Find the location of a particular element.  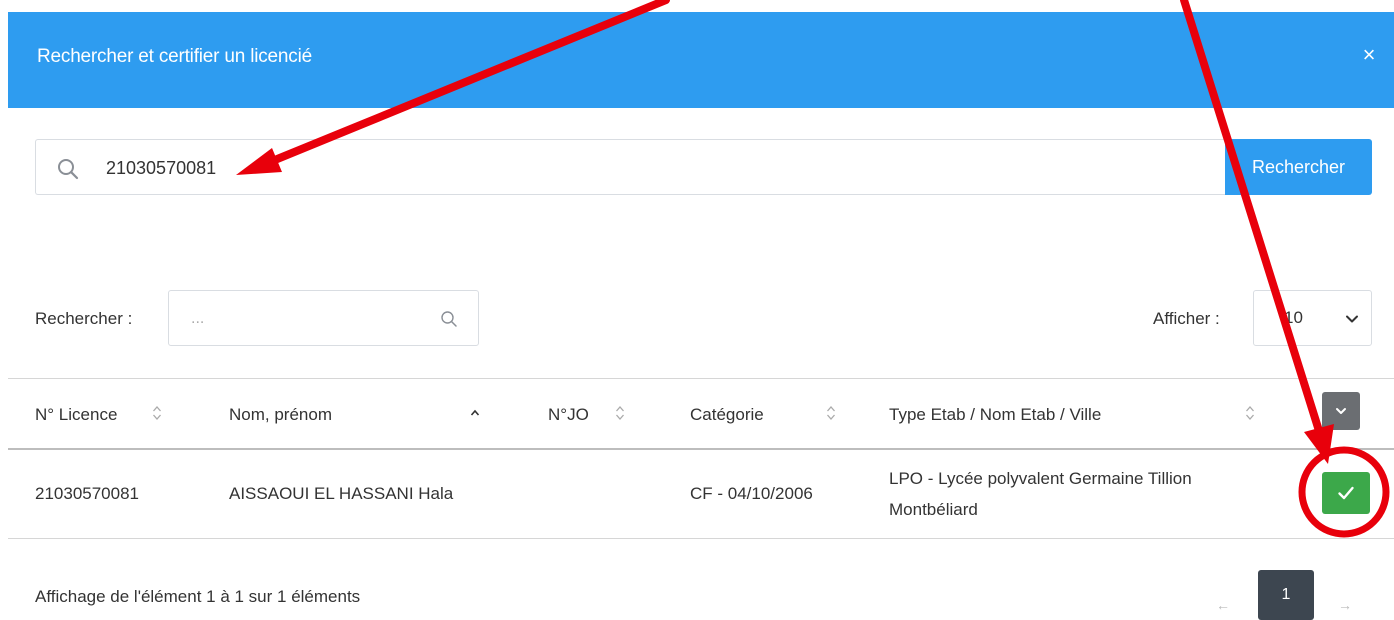

search-button: Rechercher is located at coordinates (1298, 167).